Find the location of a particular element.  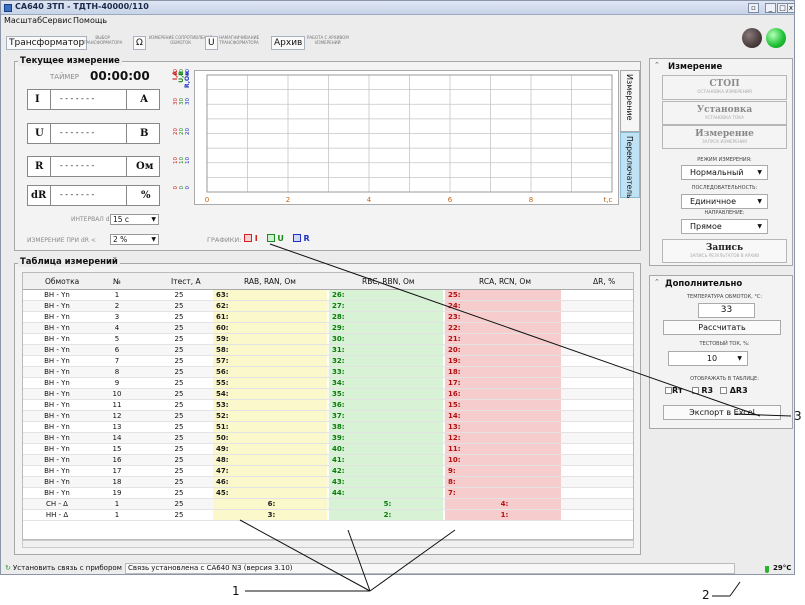

annotation-3: 3 is located at coordinates (798, 416).